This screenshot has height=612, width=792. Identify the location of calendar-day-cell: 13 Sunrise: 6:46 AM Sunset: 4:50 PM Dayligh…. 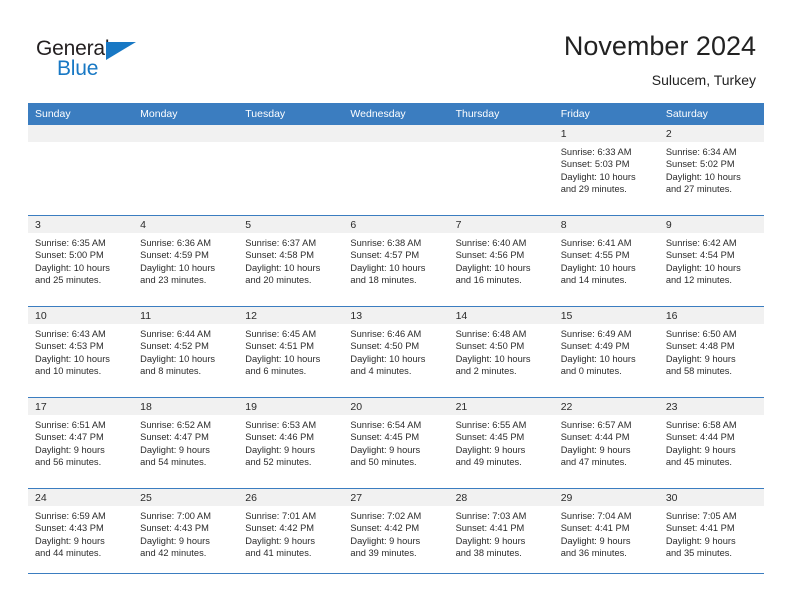
(396, 352).